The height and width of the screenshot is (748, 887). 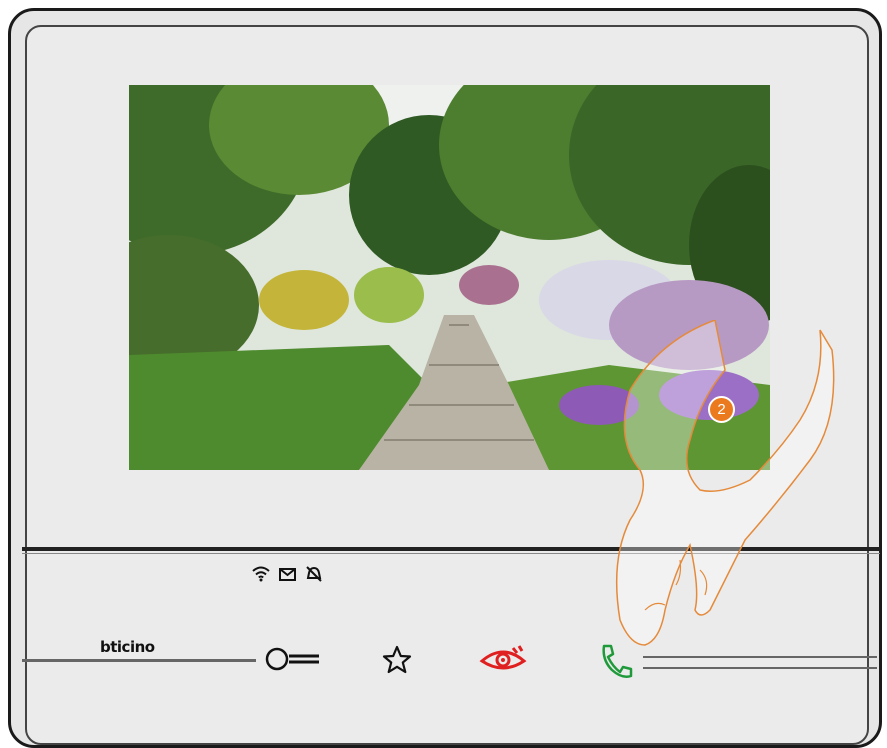 I want to click on panel-divider, so click(x=451, y=549).